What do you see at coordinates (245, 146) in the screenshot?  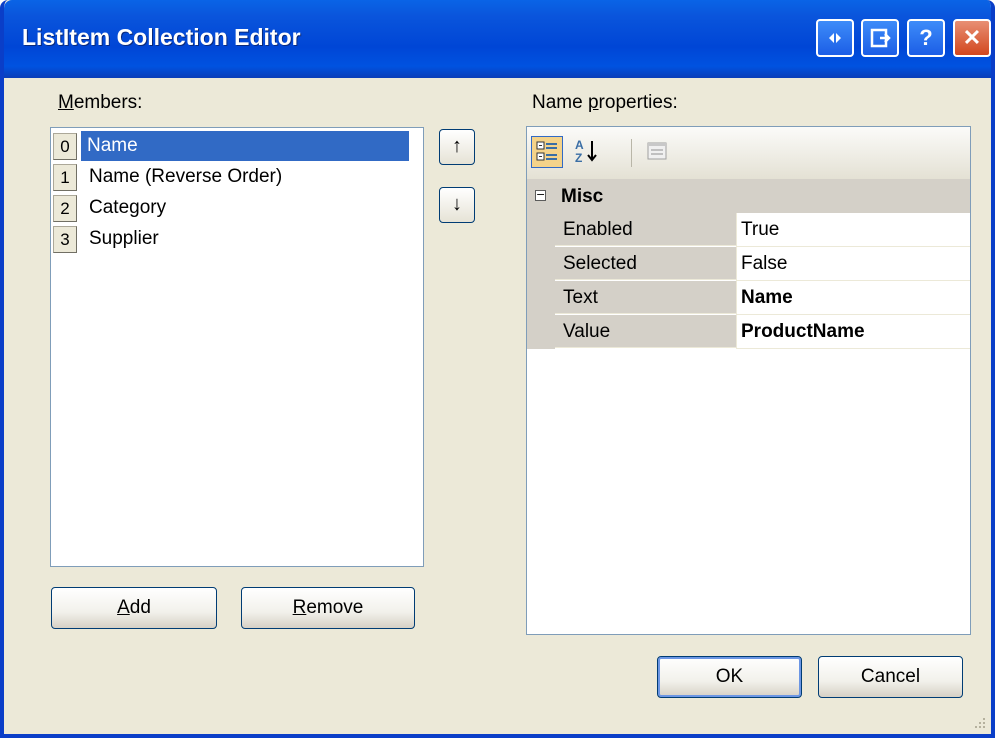 I see `list-item-label: Name` at bounding box center [245, 146].